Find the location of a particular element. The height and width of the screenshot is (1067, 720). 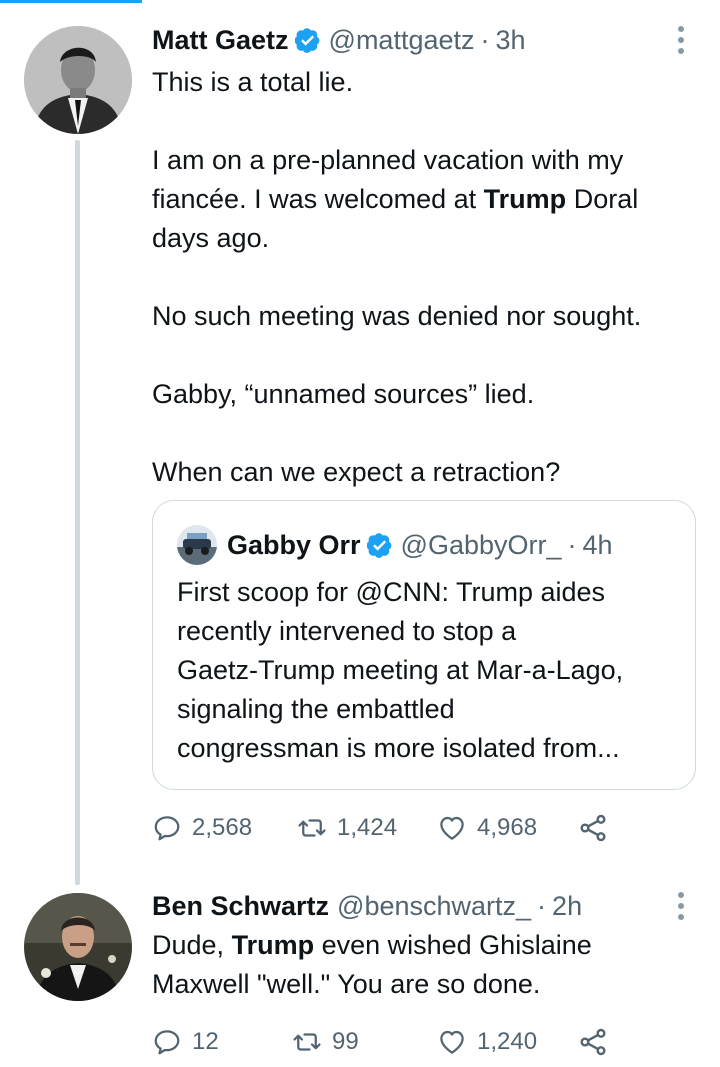

tweet-line: days ago. is located at coordinates (211, 238).